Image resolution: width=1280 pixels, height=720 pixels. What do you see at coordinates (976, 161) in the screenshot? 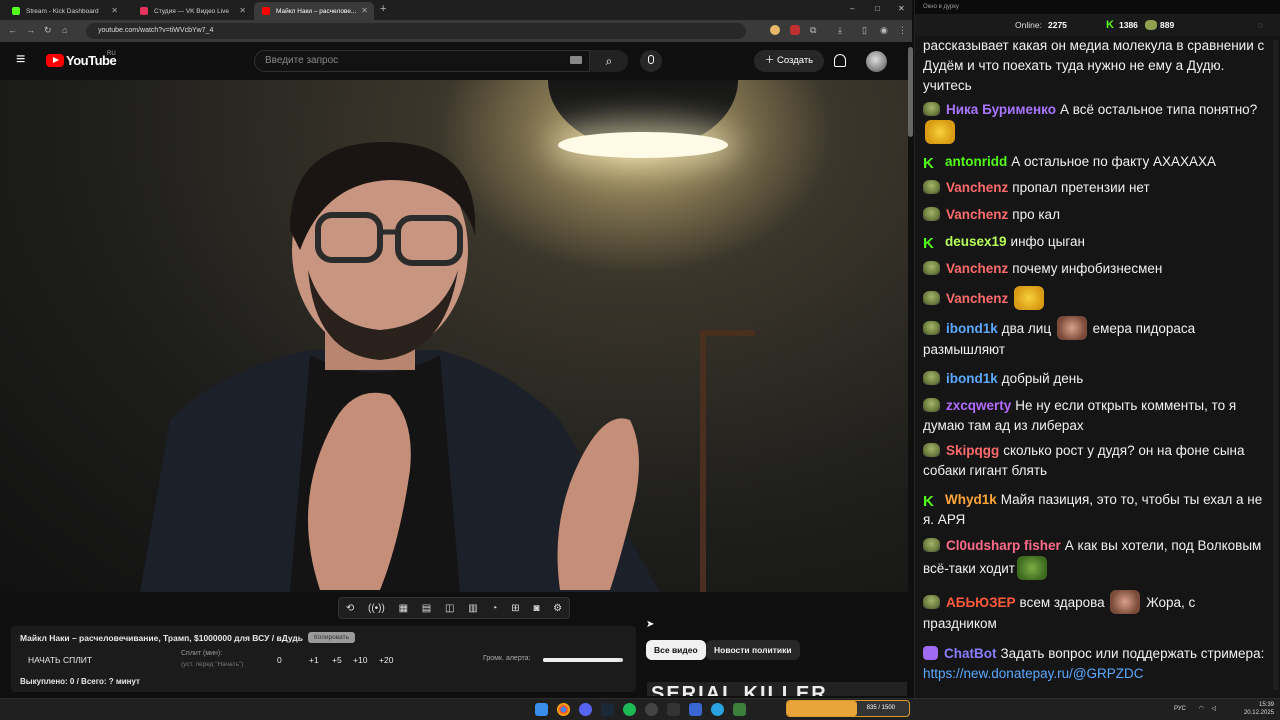
I see `chat-username: antonridd` at bounding box center [976, 161].